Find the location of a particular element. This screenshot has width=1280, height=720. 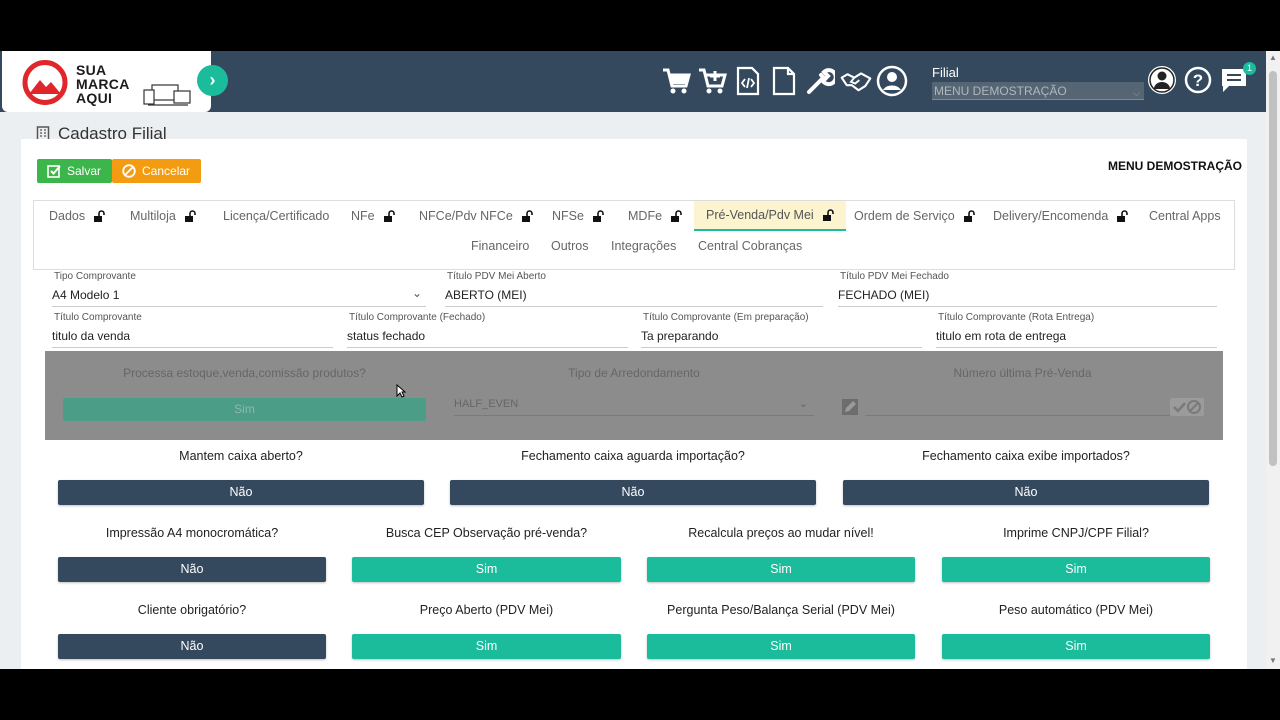

mouse-cursor-icon is located at coordinates (401, 391).